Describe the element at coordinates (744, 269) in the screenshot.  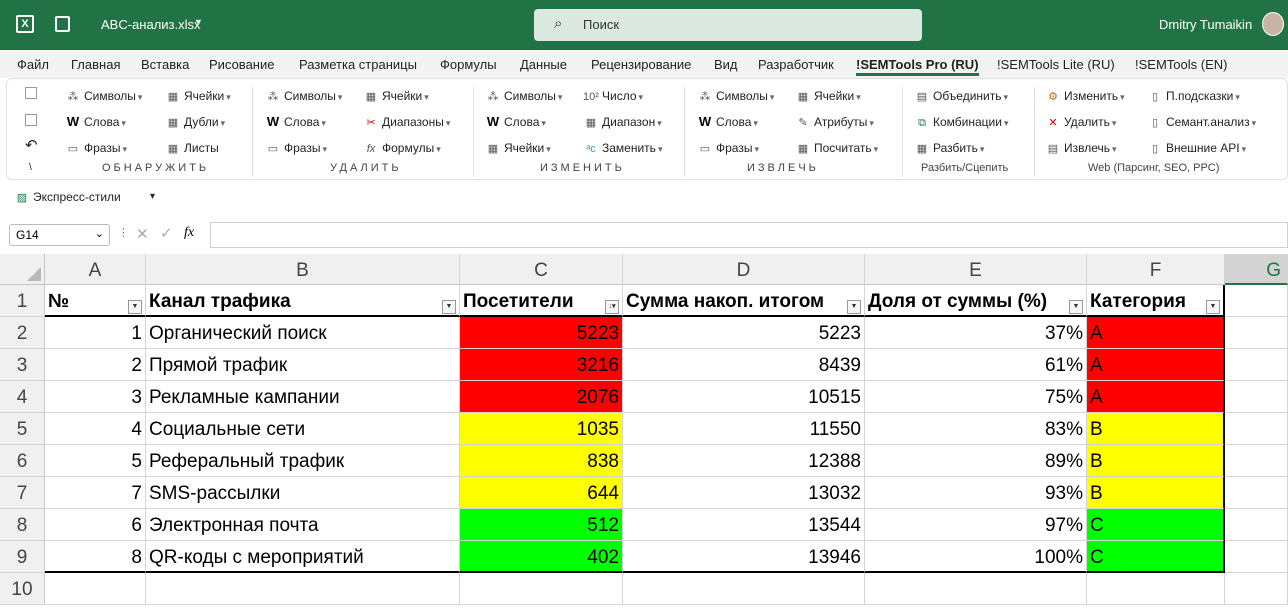
I see `column-header-d: D` at that location.